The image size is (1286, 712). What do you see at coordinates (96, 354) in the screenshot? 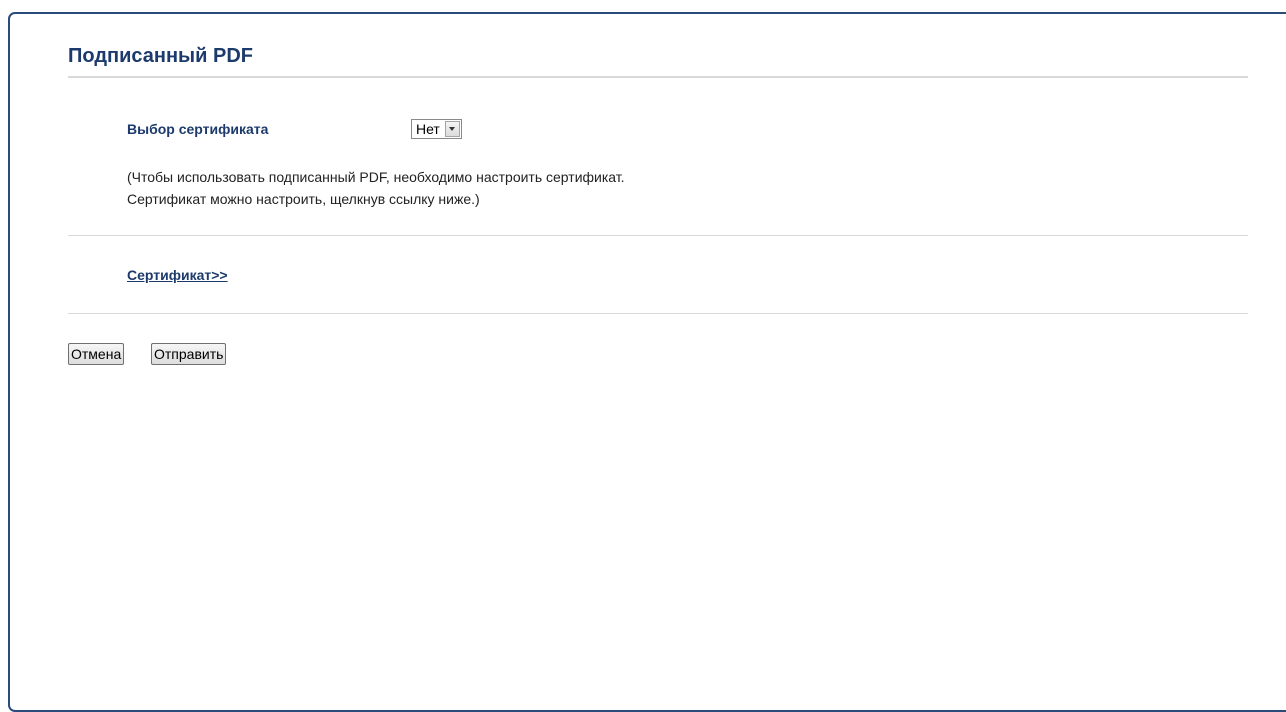
I see `cancel-button: Отмена` at bounding box center [96, 354].